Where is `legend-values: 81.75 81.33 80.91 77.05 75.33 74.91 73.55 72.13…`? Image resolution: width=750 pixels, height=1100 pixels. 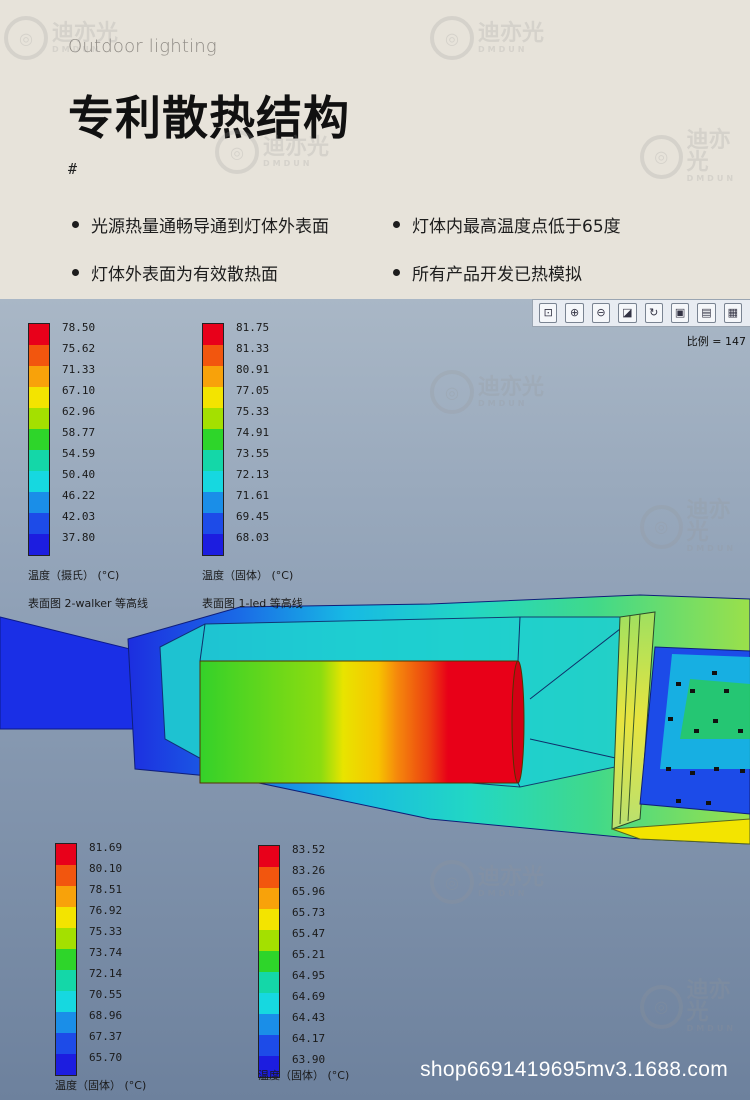
legend-values: 81.75 81.33 80.91 77.05 75.33 74.91 73.55 72.13… is located at coordinates (252, 432).